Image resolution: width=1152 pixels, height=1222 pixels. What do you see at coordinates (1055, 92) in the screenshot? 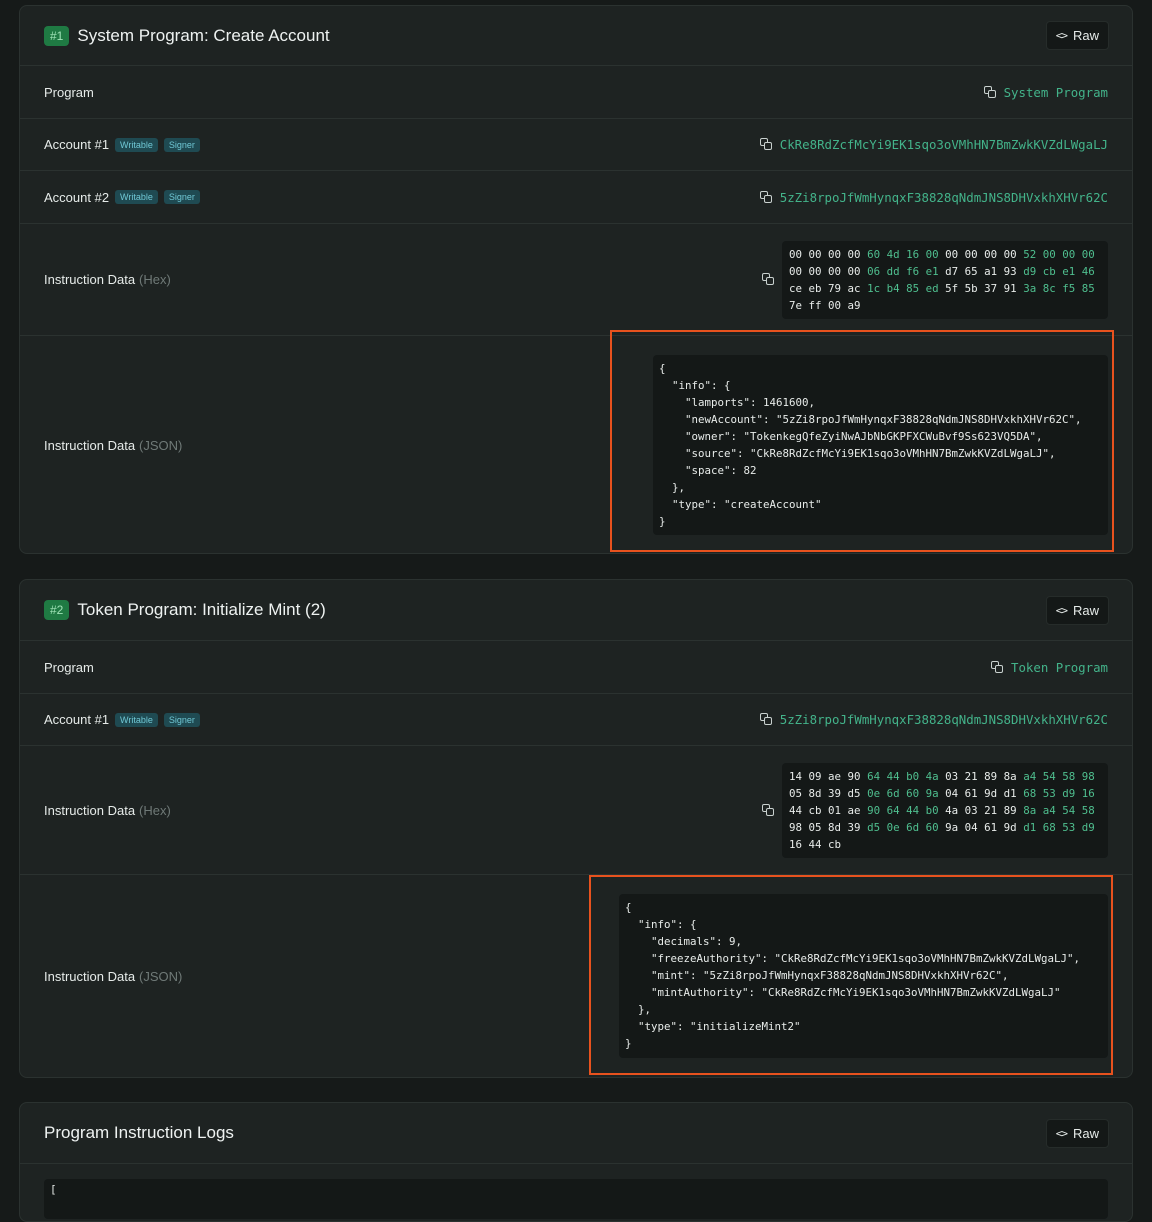
I see `program-name: System Program` at bounding box center [1055, 92].